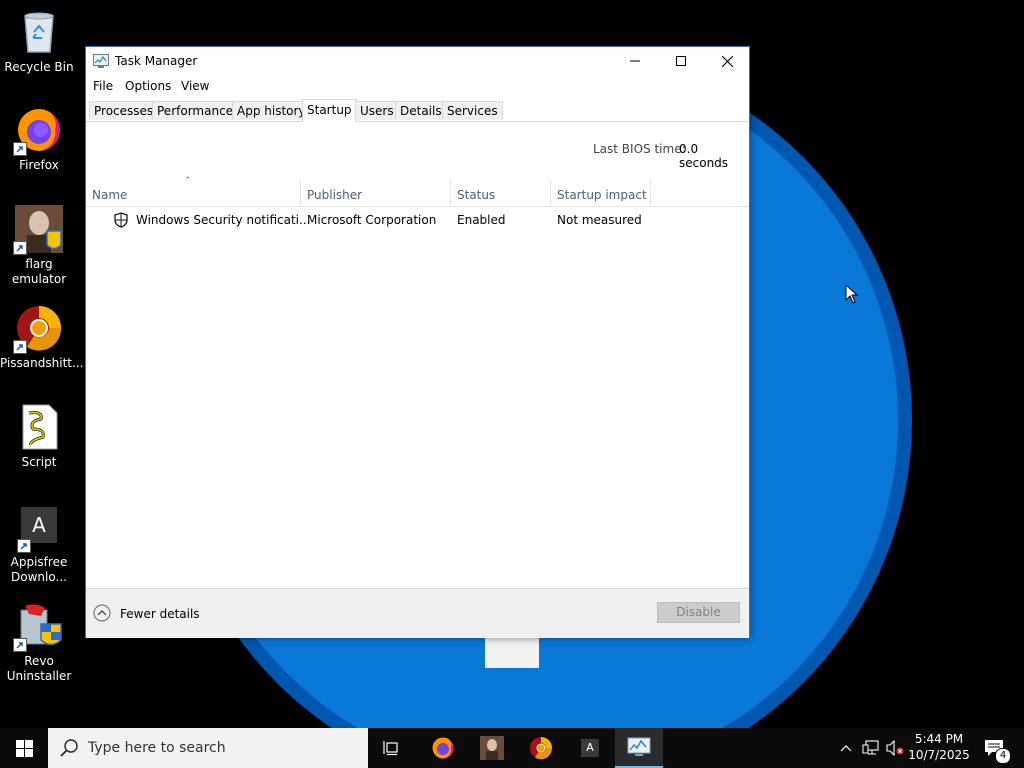  I want to click on menu-options: Options, so click(148, 86).